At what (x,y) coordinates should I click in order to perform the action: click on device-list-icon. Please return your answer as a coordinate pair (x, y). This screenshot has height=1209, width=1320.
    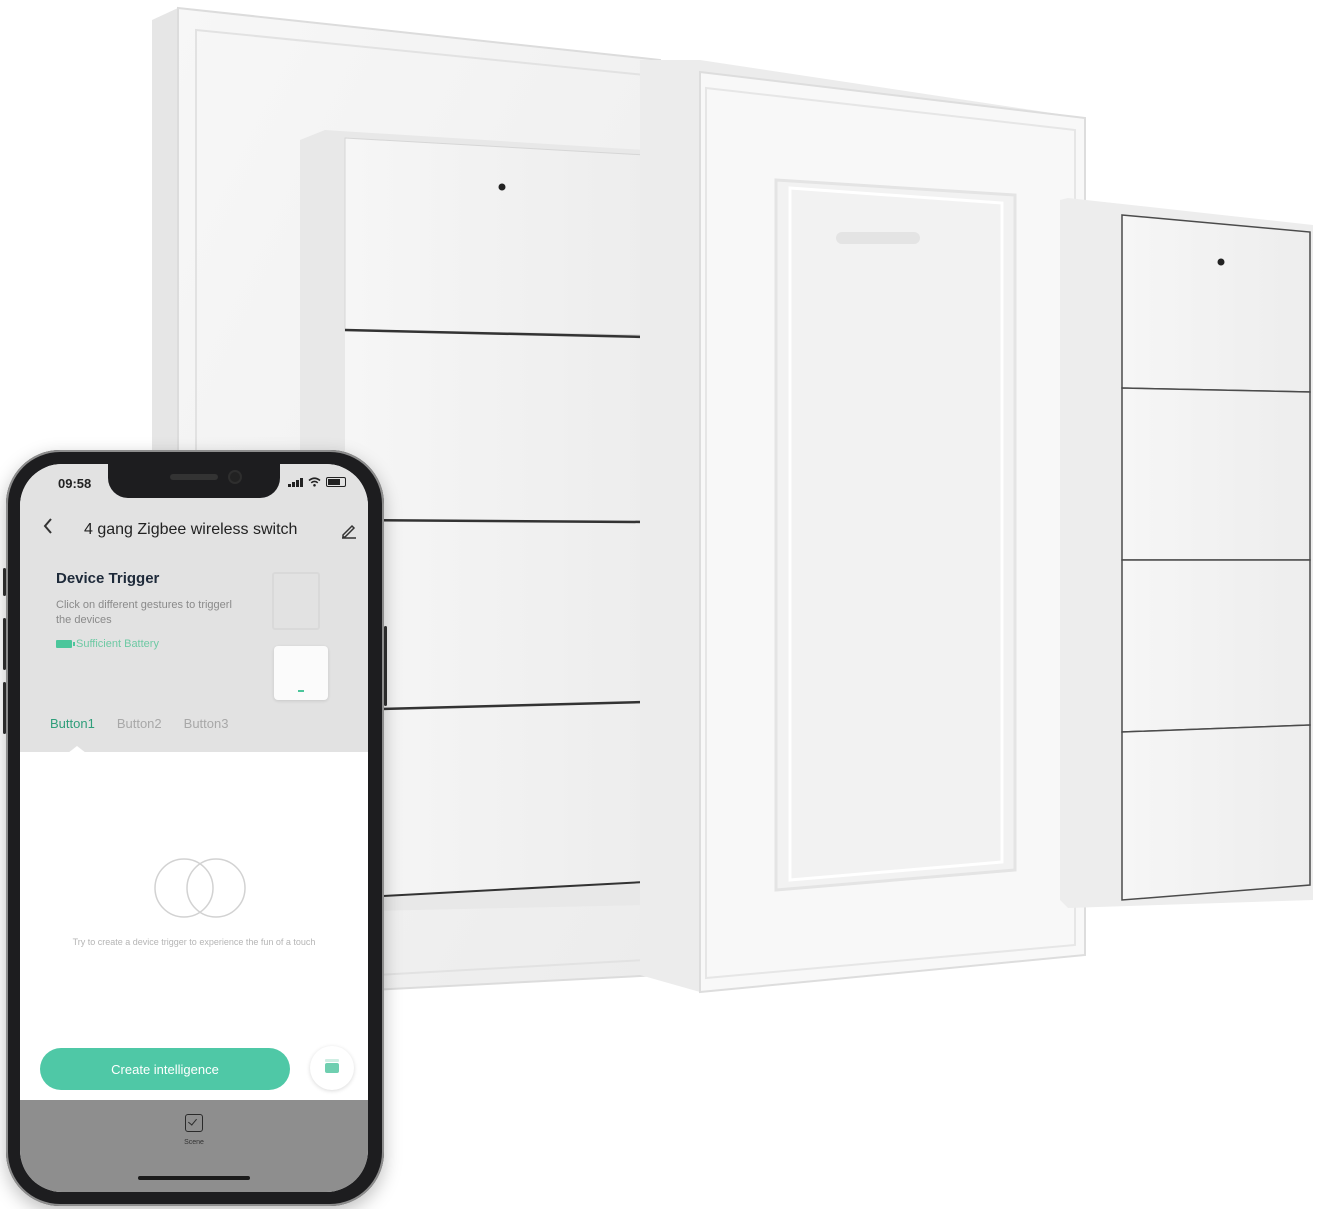
    Looking at the image, I should click on (332, 1066).